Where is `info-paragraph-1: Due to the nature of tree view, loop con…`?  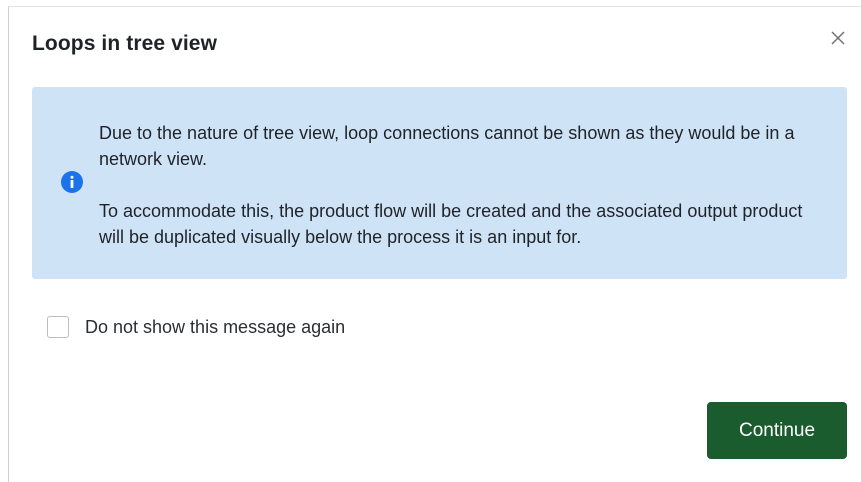
info-paragraph-1: Due to the nature of tree view, loop con… is located at coordinates (447, 146).